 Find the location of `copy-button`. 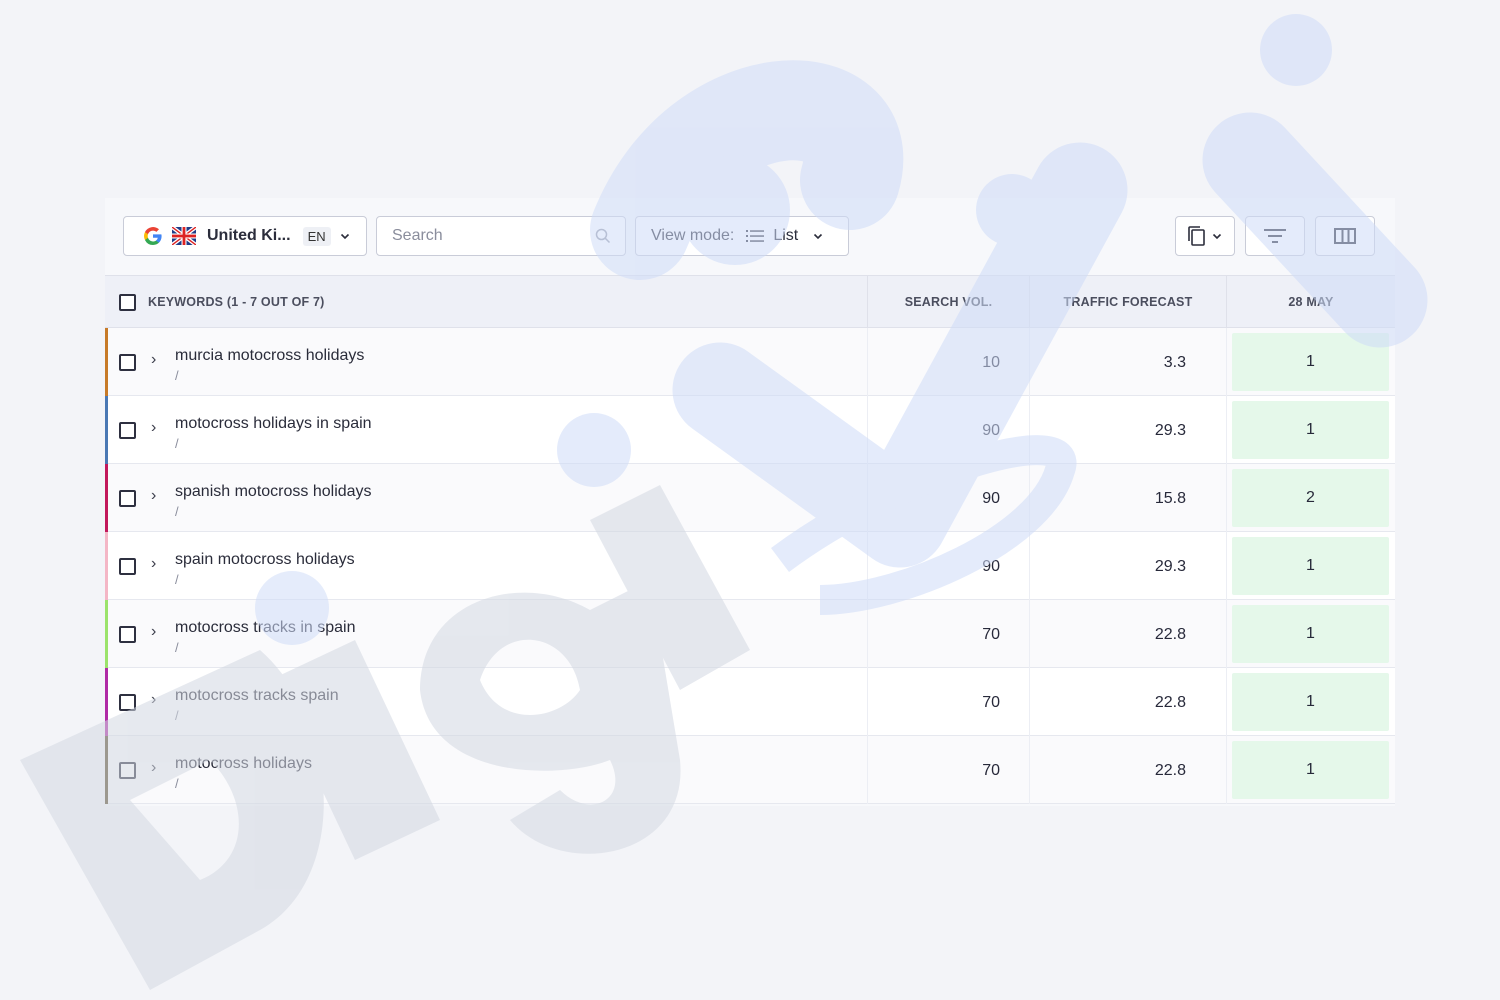

copy-button is located at coordinates (1205, 236).